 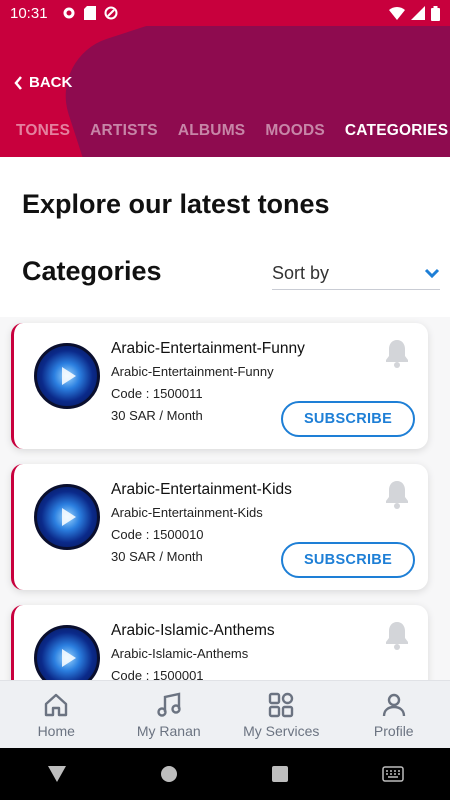 What do you see at coordinates (92, 271) in the screenshot?
I see `section-title: Categories` at bounding box center [92, 271].